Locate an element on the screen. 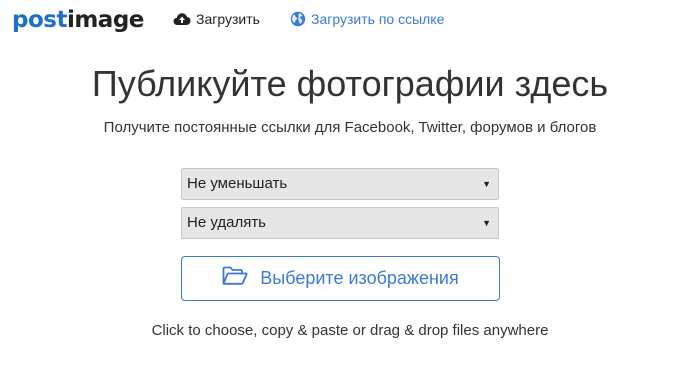 The image size is (700, 373). postimage-logo: postimage is located at coordinates (78, 20).